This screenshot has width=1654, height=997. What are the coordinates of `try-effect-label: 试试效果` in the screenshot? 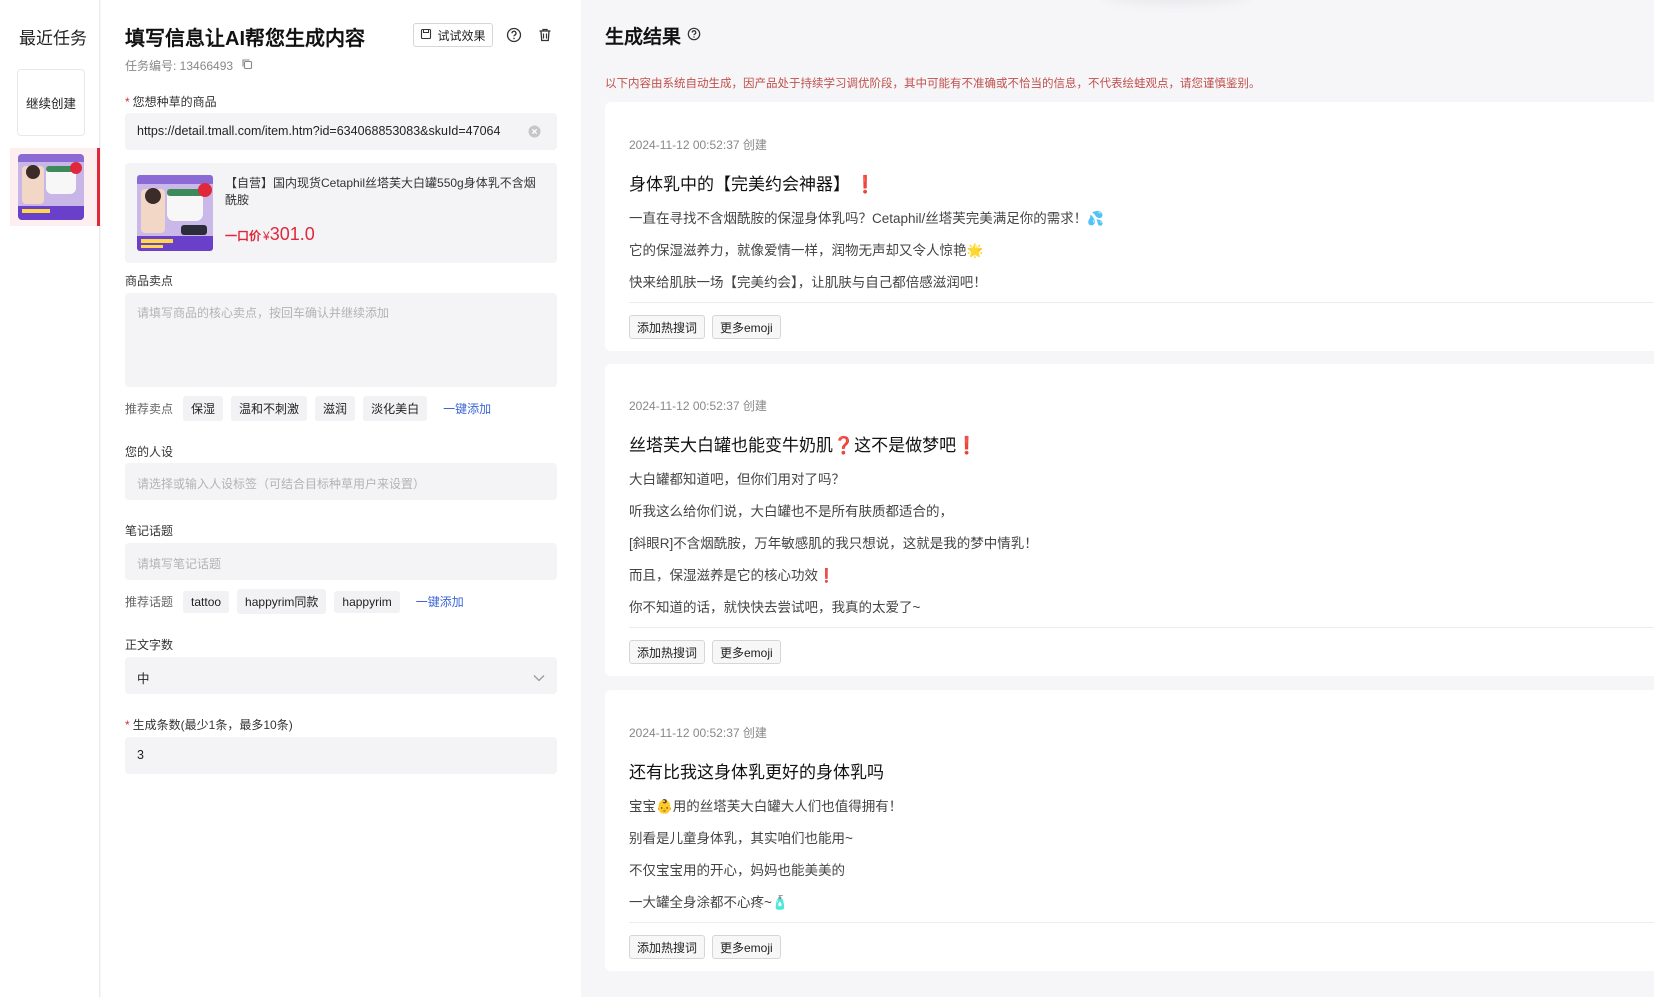 It's located at (461, 35).